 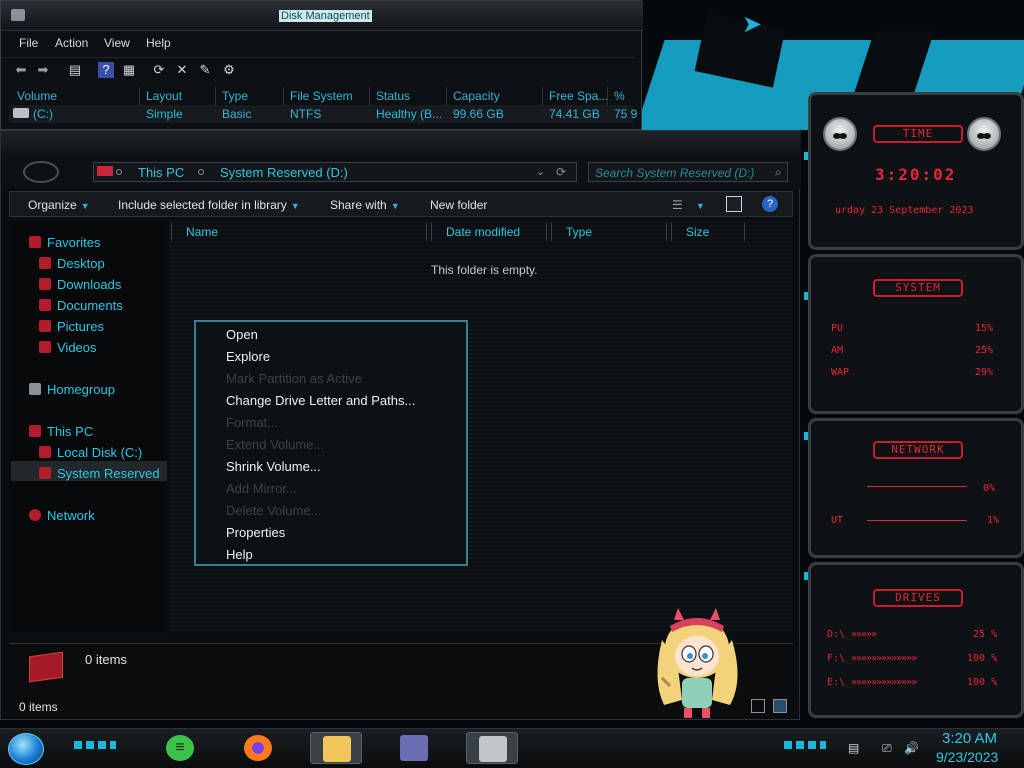 What do you see at coordinates (365, 205) in the screenshot?
I see `share-with-button: Share with ▼` at bounding box center [365, 205].